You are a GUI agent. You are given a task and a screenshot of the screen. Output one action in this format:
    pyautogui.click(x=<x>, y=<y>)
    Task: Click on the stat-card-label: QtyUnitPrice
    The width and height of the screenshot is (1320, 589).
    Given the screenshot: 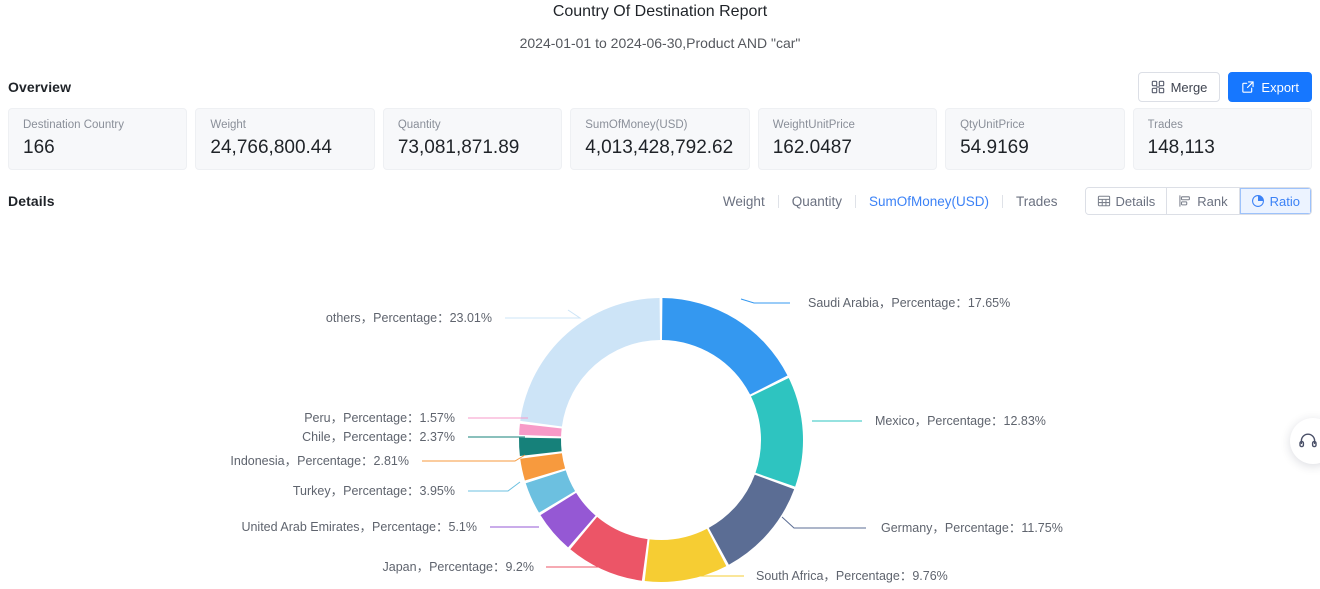 What is the action you would take?
    pyautogui.click(x=992, y=125)
    